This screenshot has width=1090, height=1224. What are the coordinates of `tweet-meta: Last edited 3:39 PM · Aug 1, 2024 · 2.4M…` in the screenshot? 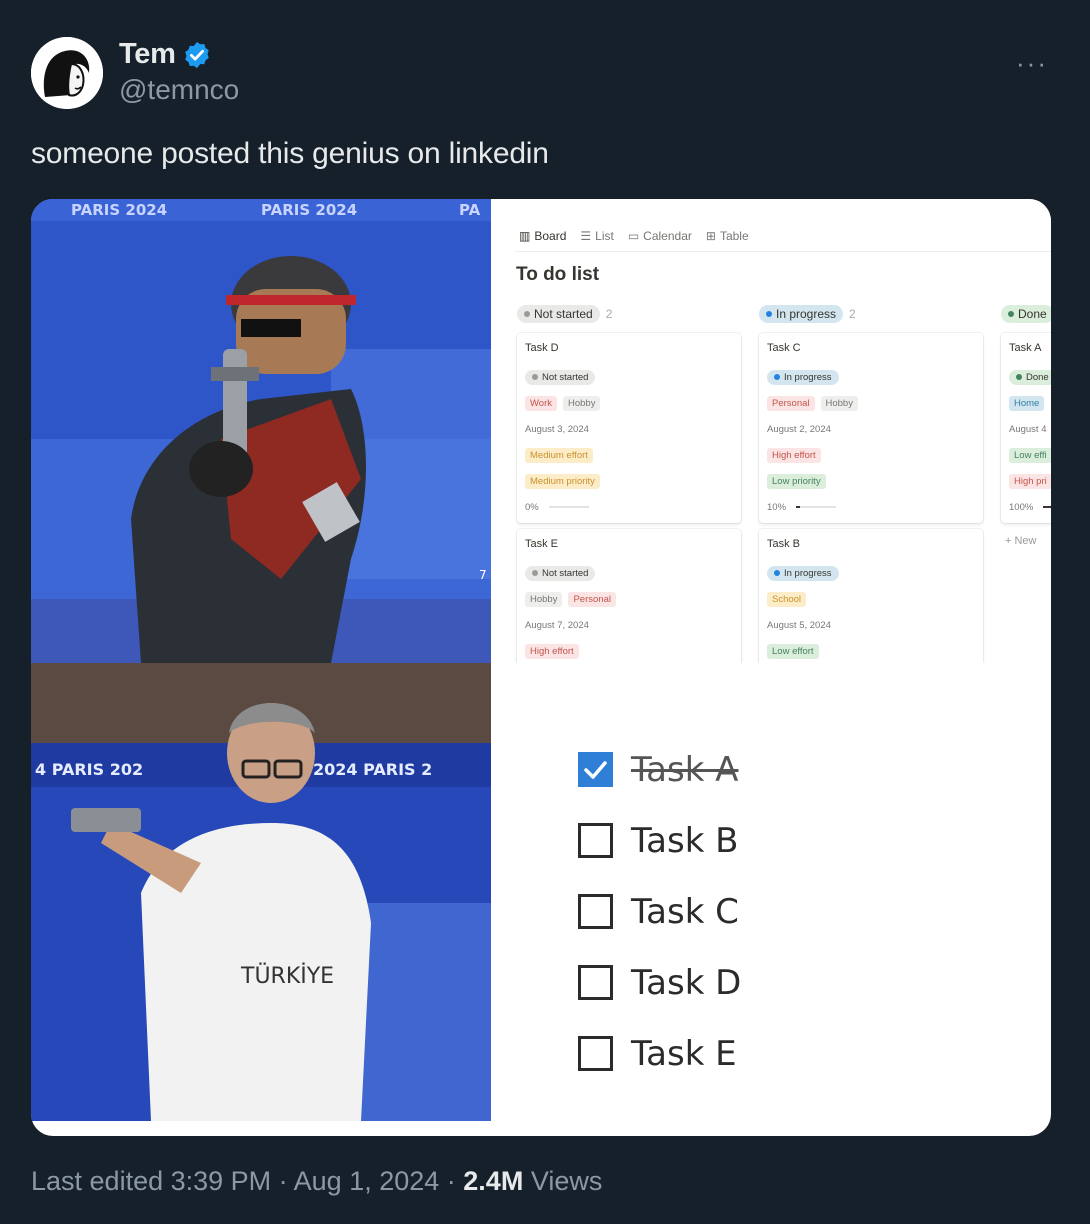 It's located at (316, 1181).